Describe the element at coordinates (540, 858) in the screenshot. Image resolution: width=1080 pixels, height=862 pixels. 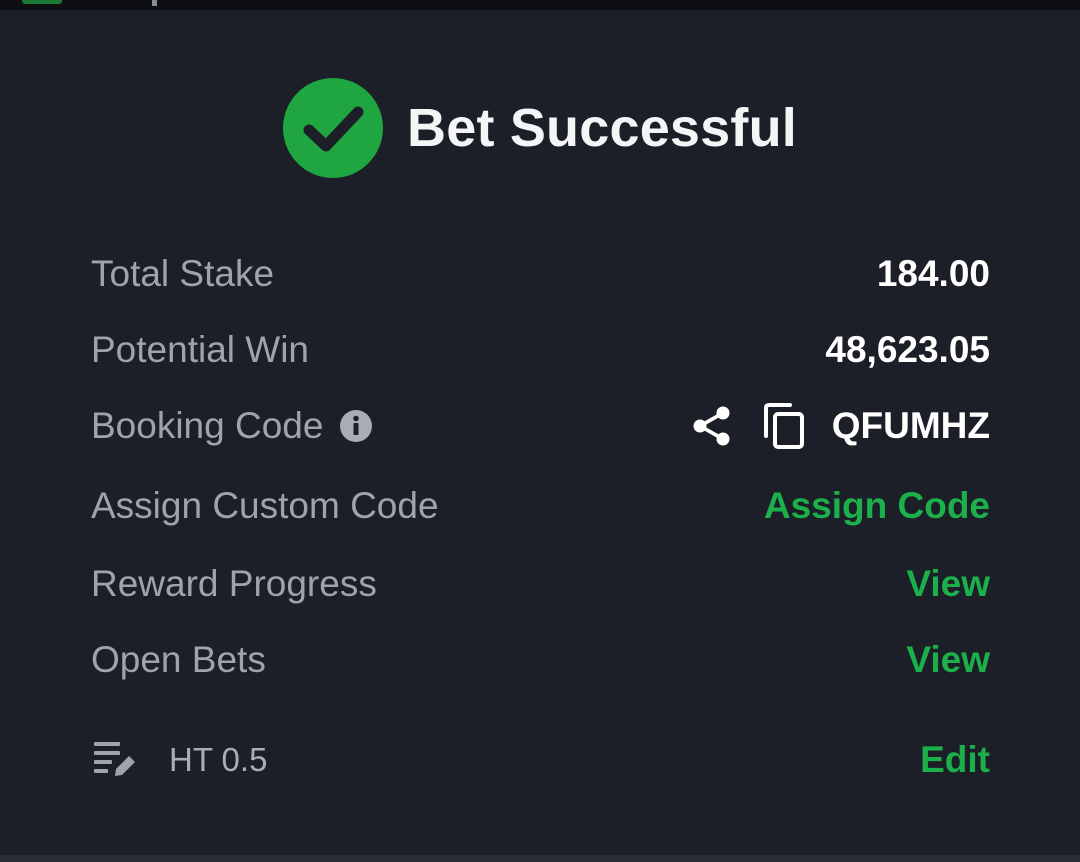
I see `bottom-divider` at that location.